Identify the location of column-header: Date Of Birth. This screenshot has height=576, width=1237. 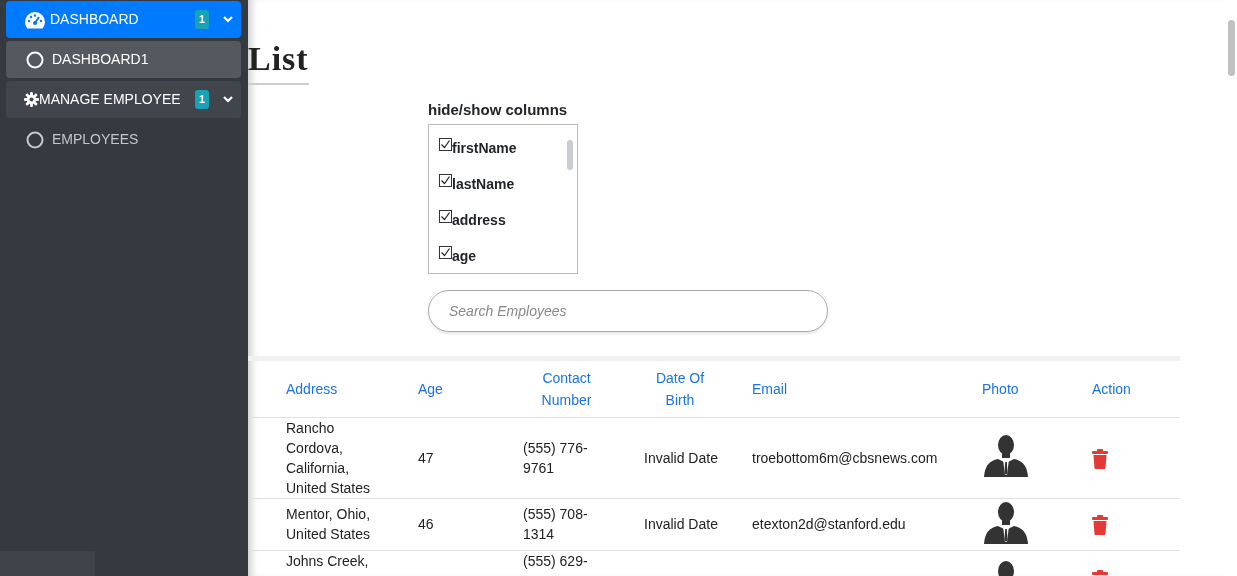
(686, 388).